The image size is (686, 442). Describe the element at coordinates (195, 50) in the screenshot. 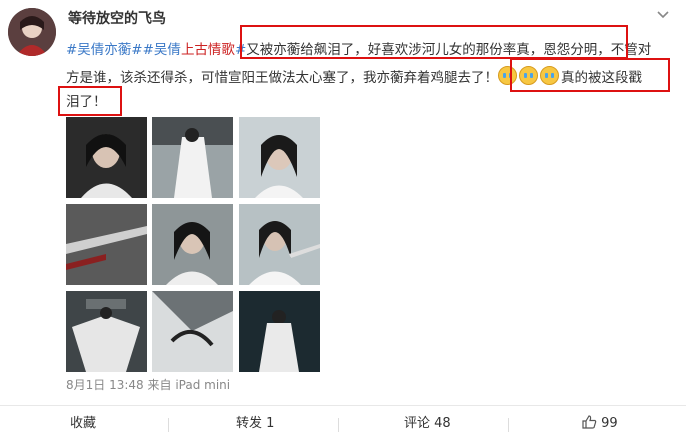

I see `hashtag-link: #吴倩上古情歌#` at that location.